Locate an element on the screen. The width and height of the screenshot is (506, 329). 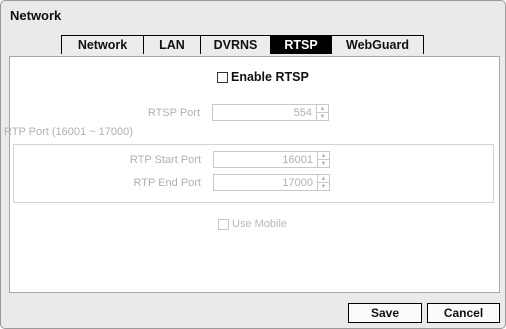
tab-bar: Network LAN DVRNS RTSP WebGuard is located at coordinates (242, 45).